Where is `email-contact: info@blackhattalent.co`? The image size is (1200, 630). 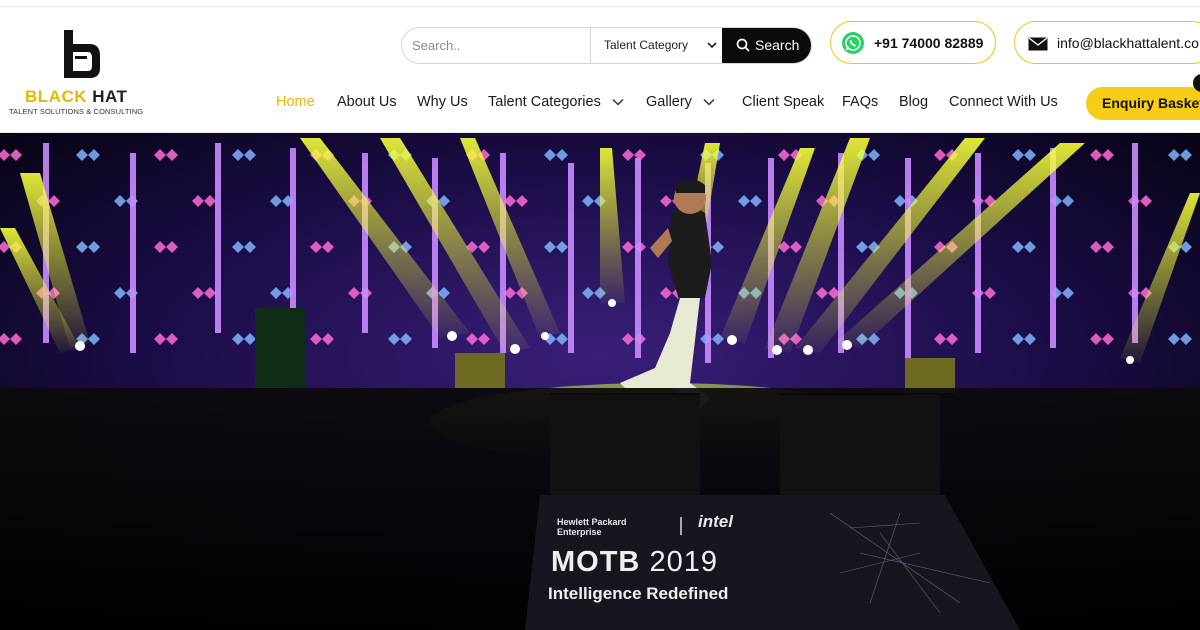
email-contact: info@blackhattalent.co is located at coordinates (1107, 42).